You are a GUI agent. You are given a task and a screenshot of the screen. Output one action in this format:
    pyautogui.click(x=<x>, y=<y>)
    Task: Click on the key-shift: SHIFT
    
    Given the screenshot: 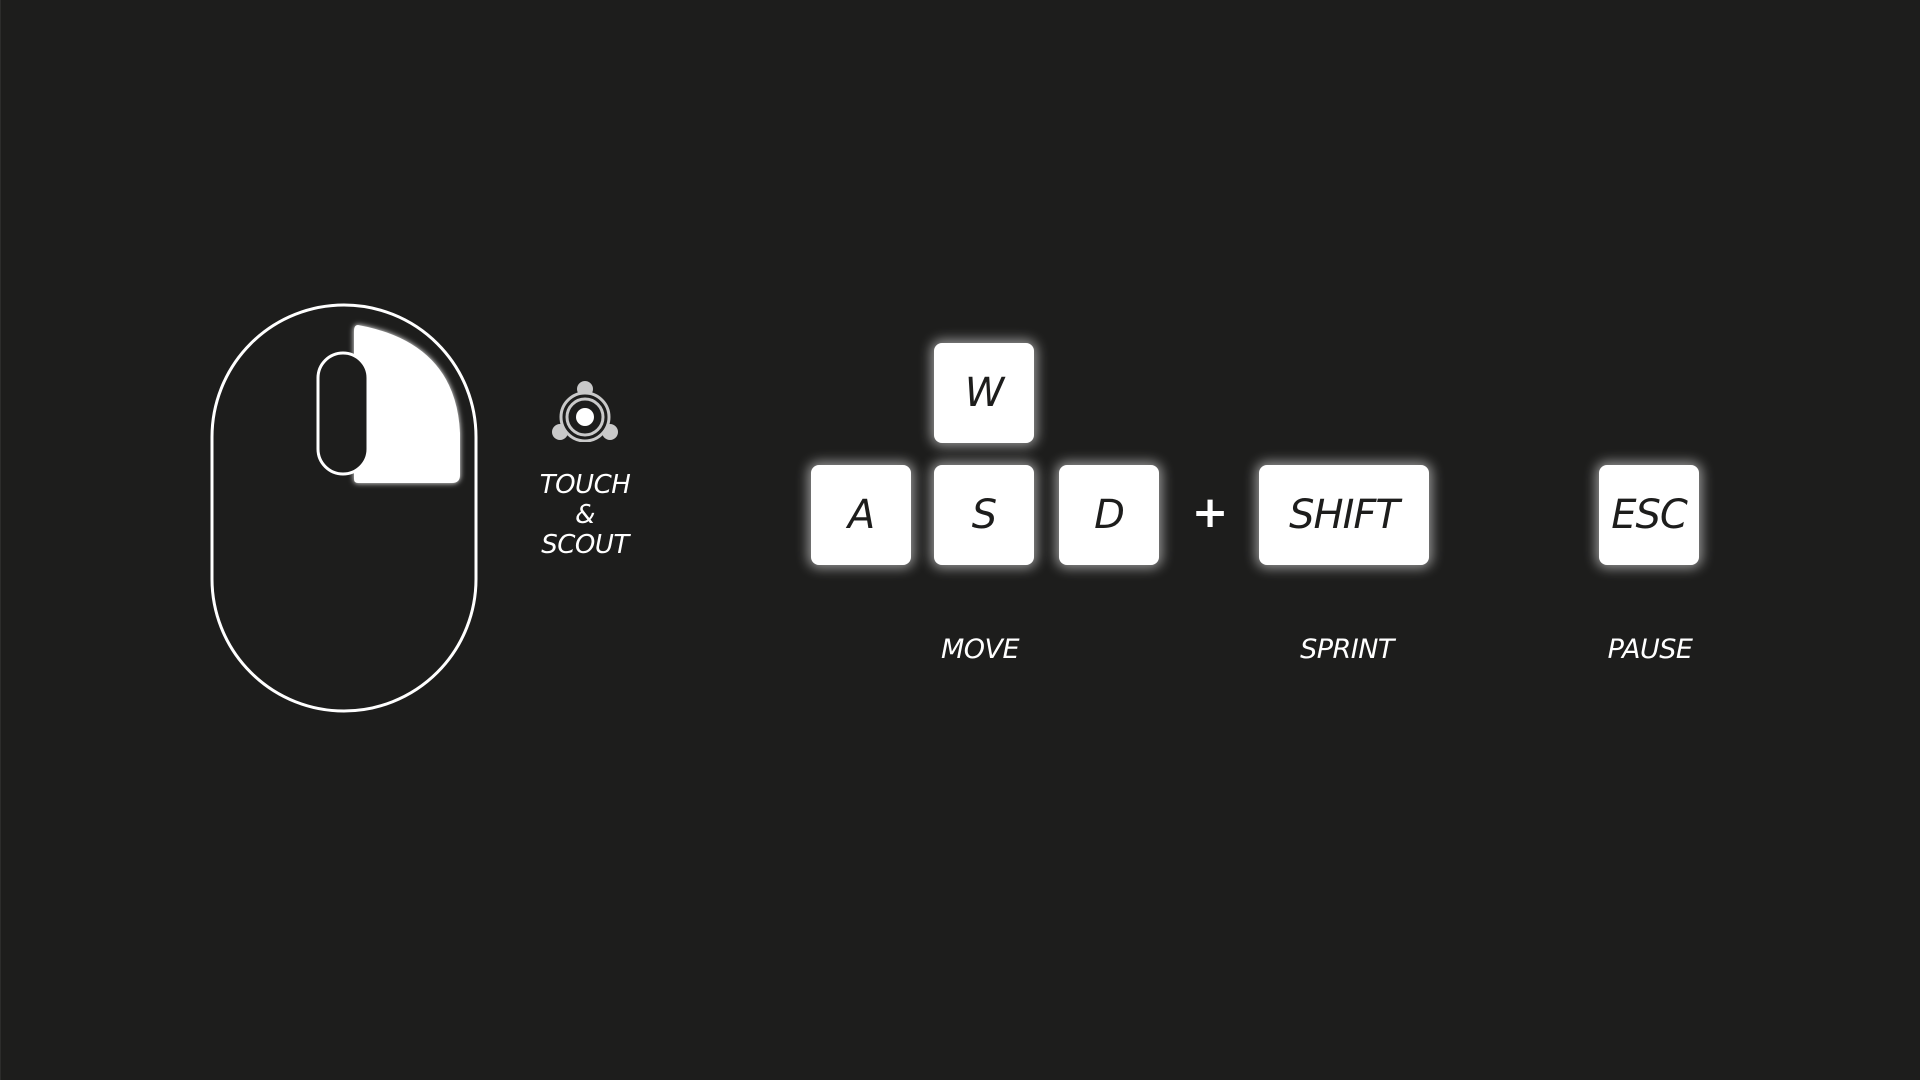 What is the action you would take?
    pyautogui.click(x=1344, y=515)
    